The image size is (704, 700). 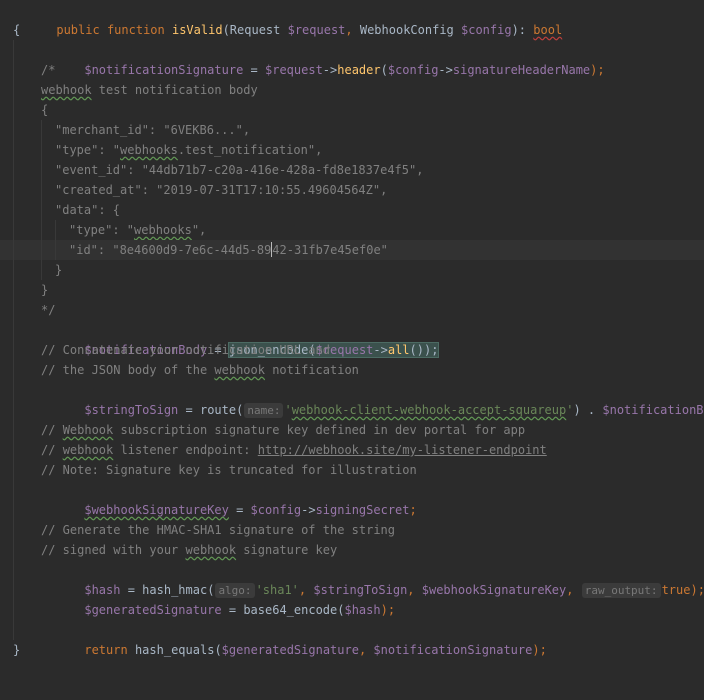 What do you see at coordinates (88, 210) in the screenshot?
I see `comment-text: "data": {` at bounding box center [88, 210].